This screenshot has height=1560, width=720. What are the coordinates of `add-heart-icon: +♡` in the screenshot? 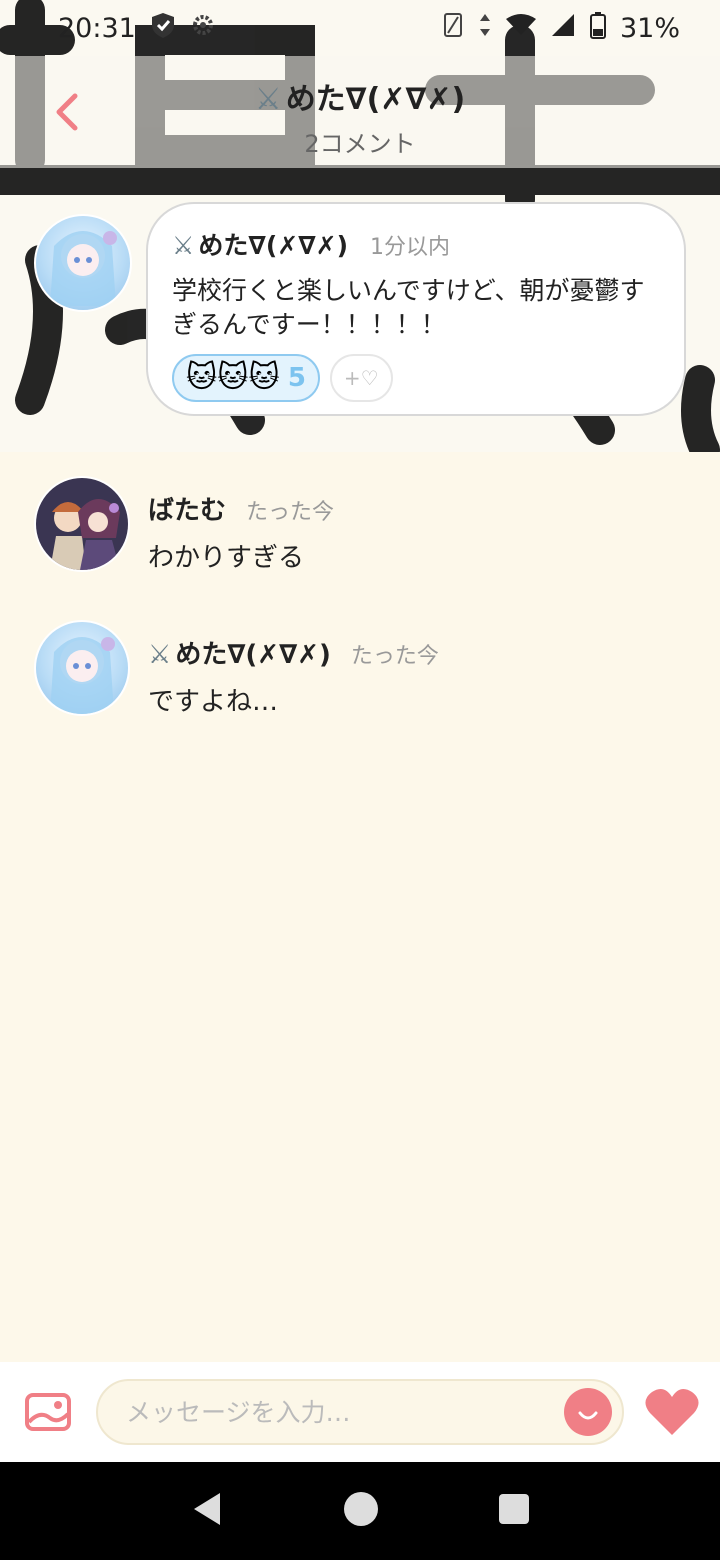 It's located at (361, 378).